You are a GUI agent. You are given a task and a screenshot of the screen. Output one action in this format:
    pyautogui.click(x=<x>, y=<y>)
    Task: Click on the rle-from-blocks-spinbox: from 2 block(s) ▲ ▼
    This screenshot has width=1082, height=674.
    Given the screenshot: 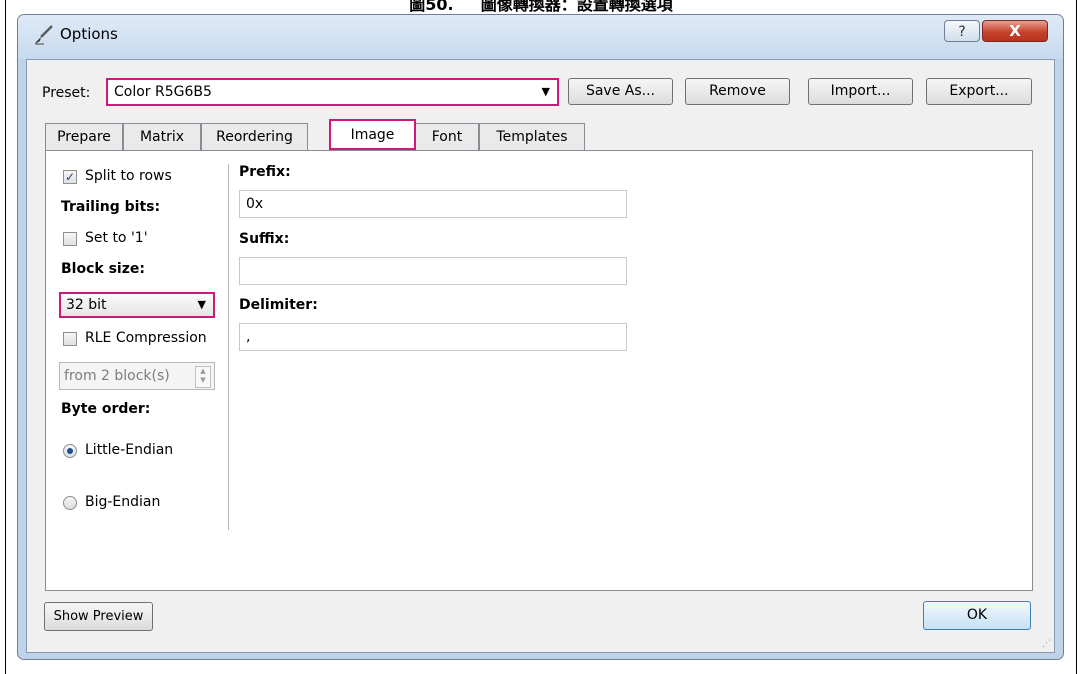 What is the action you would take?
    pyautogui.click(x=137, y=376)
    